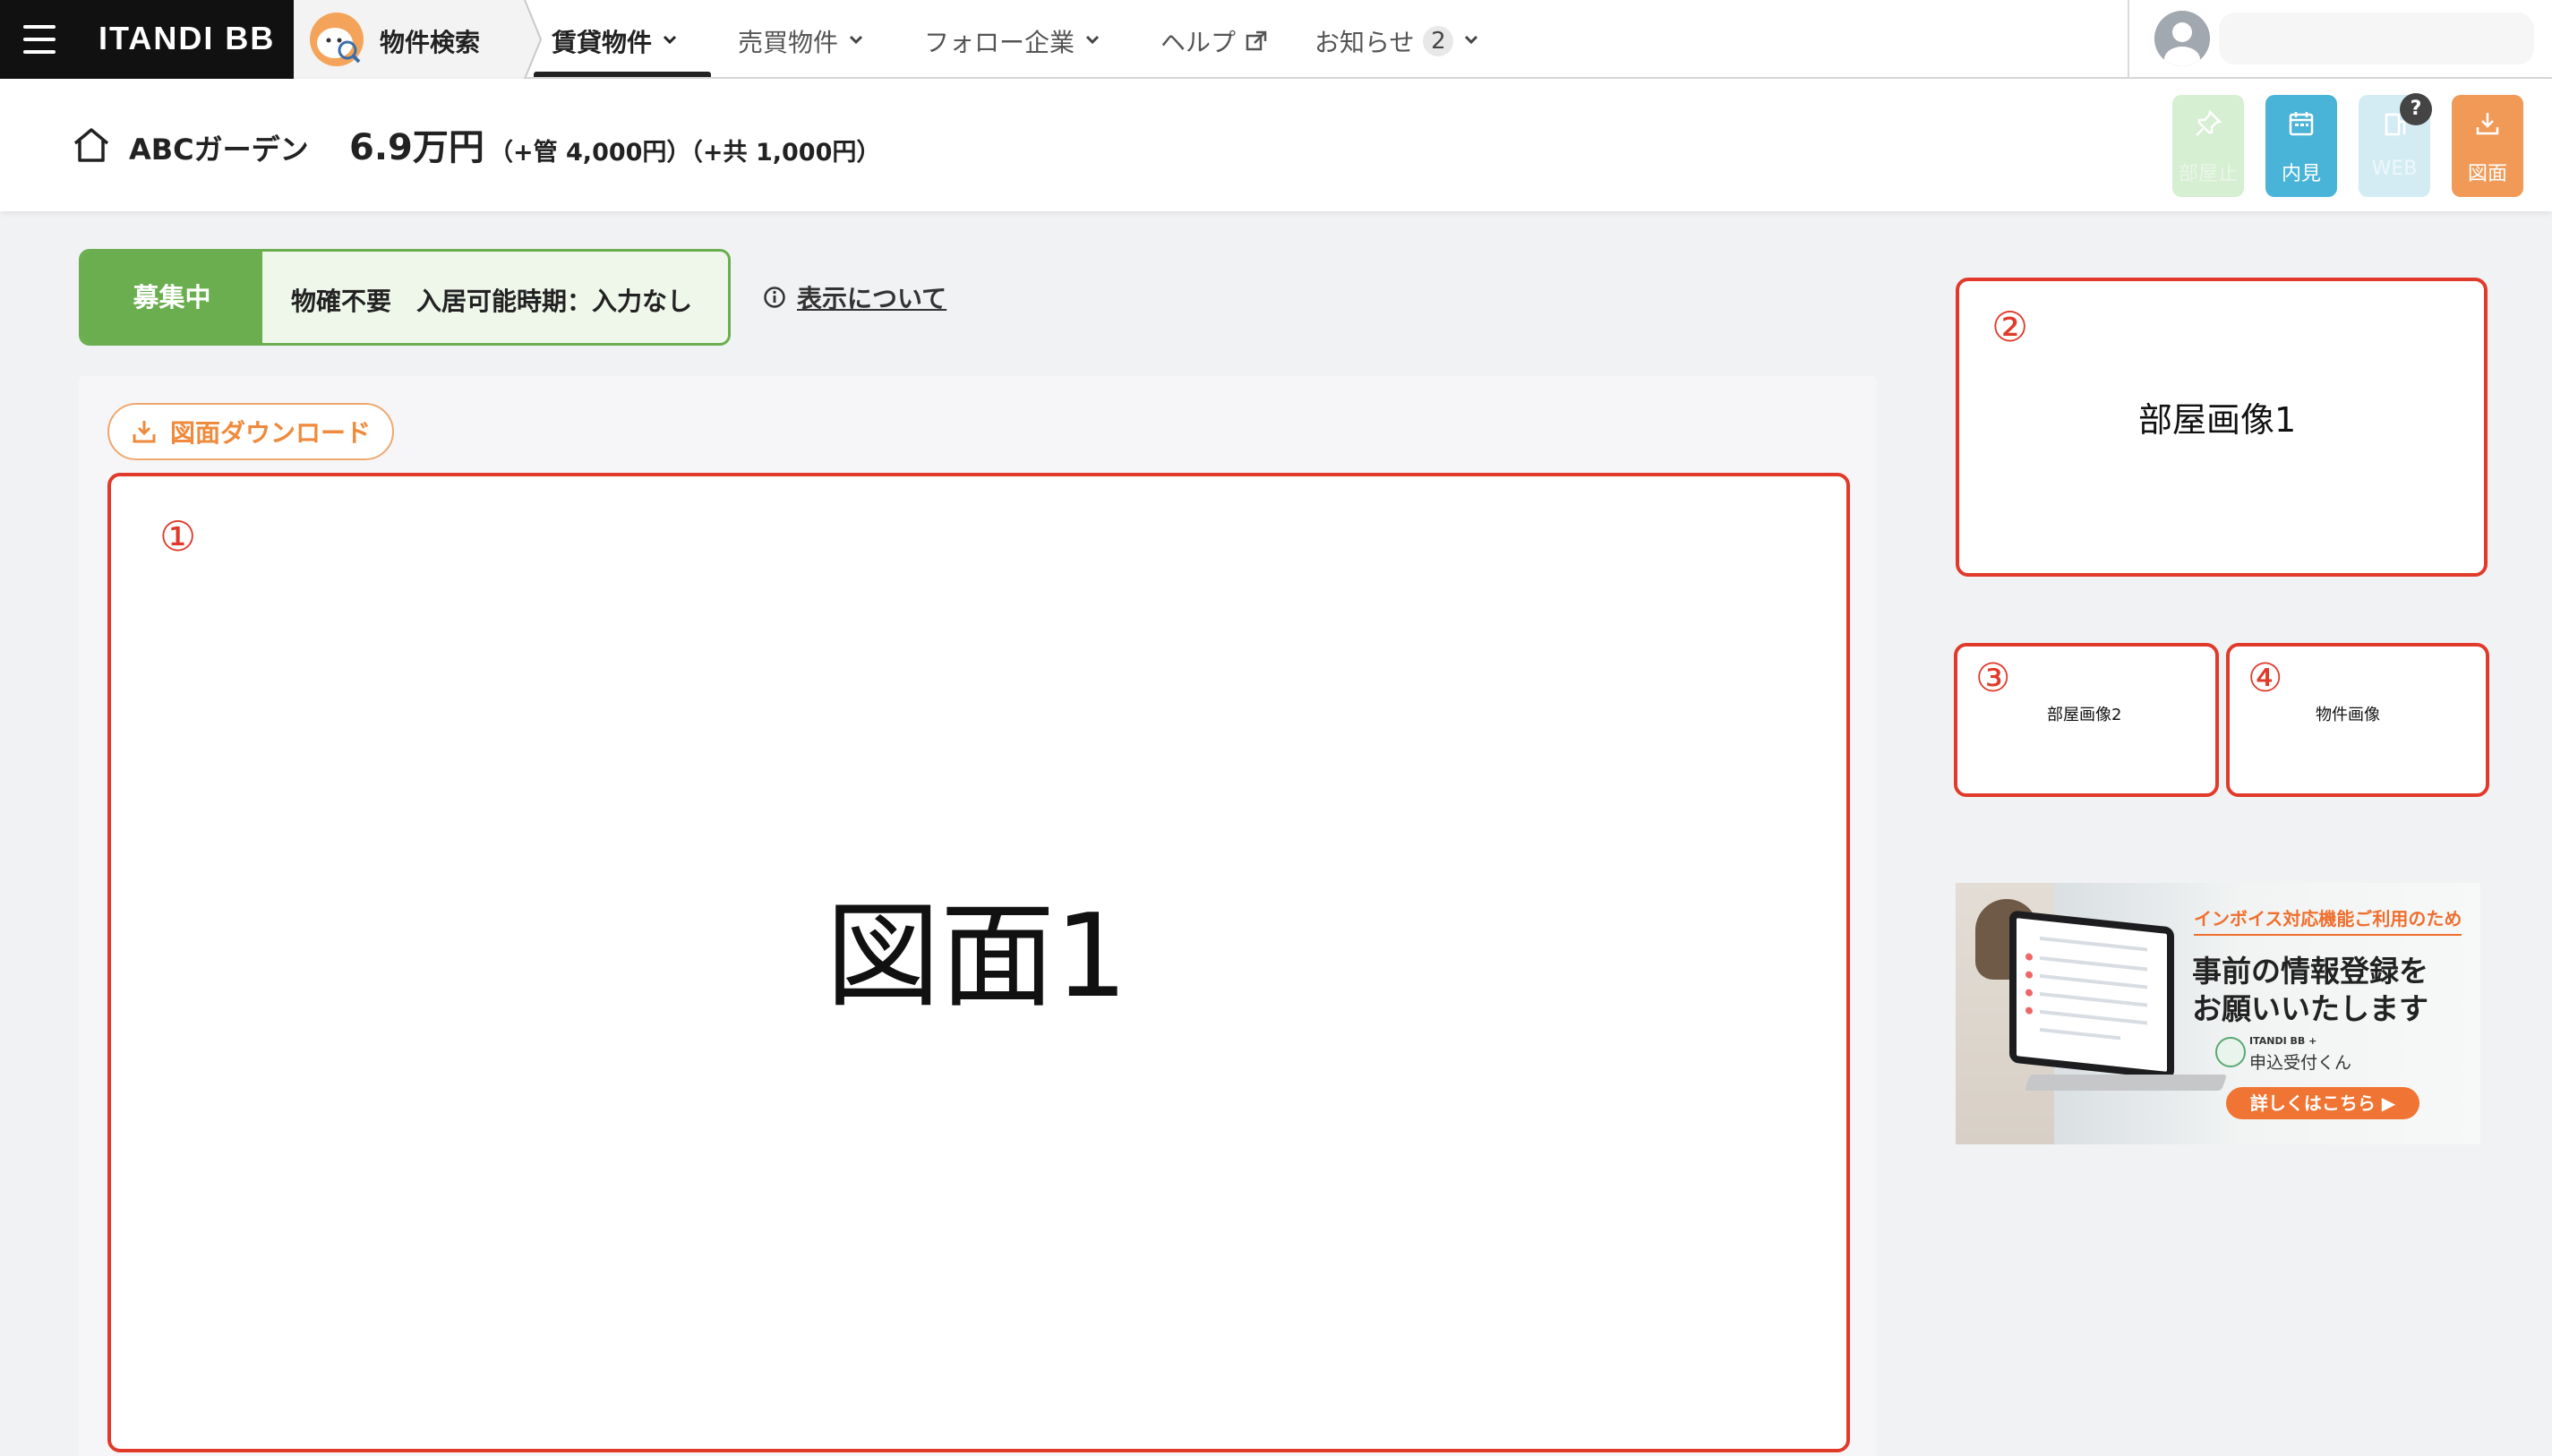 The image size is (2552, 1456). I want to click on nav-follow-label: フォロー企業, so click(999, 42).